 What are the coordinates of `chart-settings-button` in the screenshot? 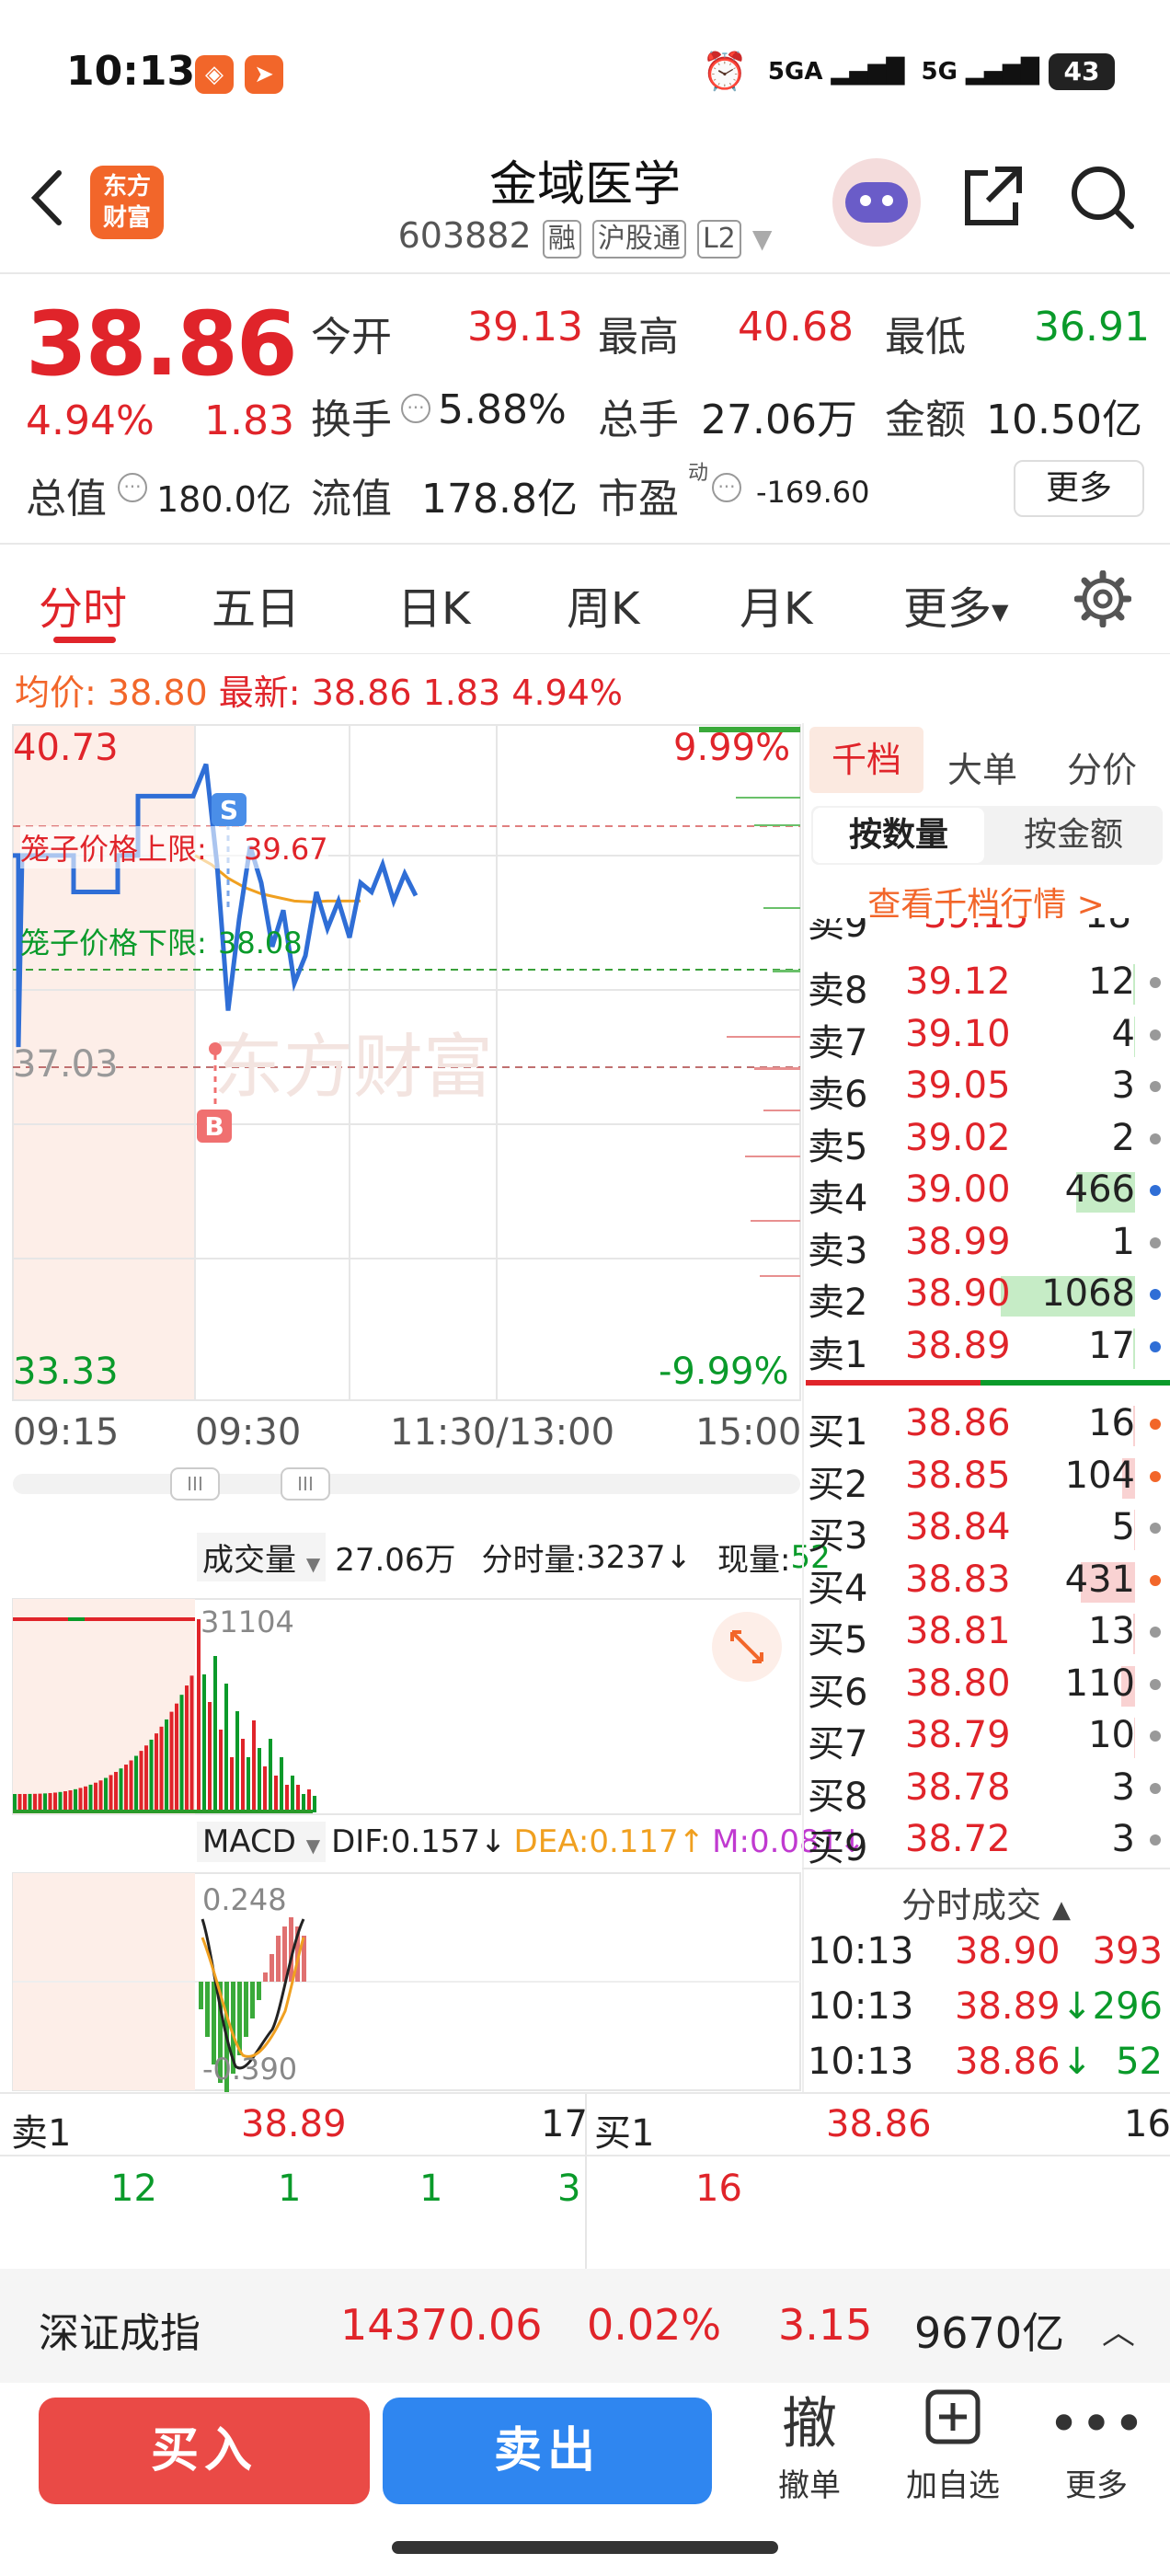 It's located at (1102, 598).